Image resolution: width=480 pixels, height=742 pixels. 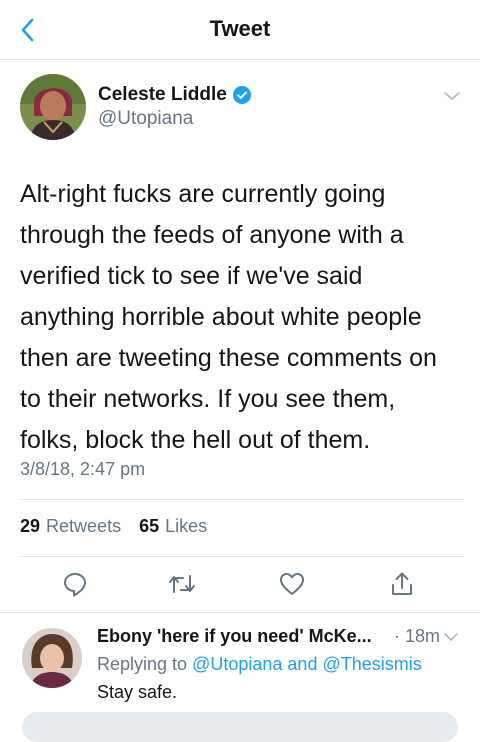 I want to click on top-nav-bar: Tweet, so click(x=240, y=30).